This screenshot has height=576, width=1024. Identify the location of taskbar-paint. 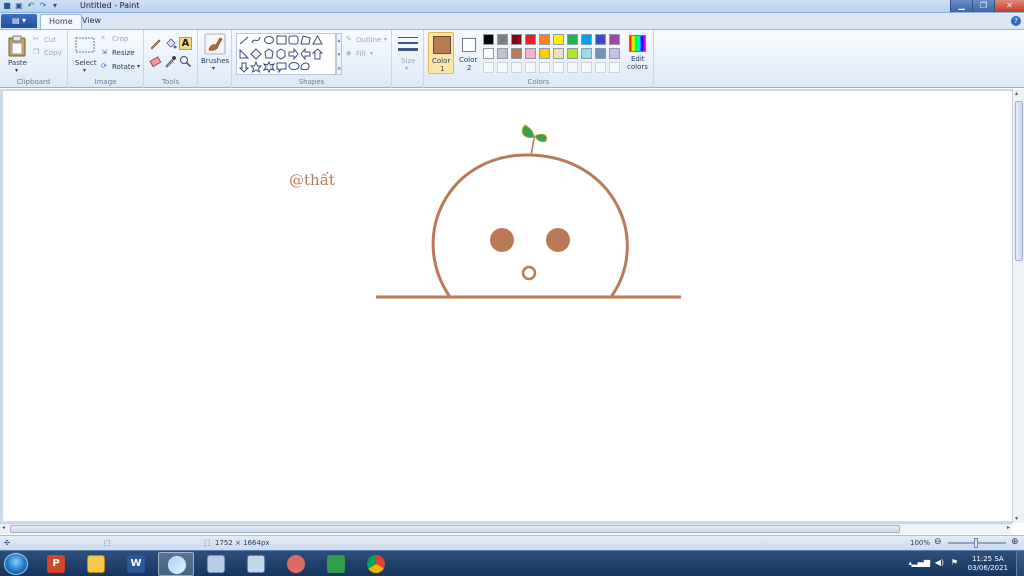
(176, 564).